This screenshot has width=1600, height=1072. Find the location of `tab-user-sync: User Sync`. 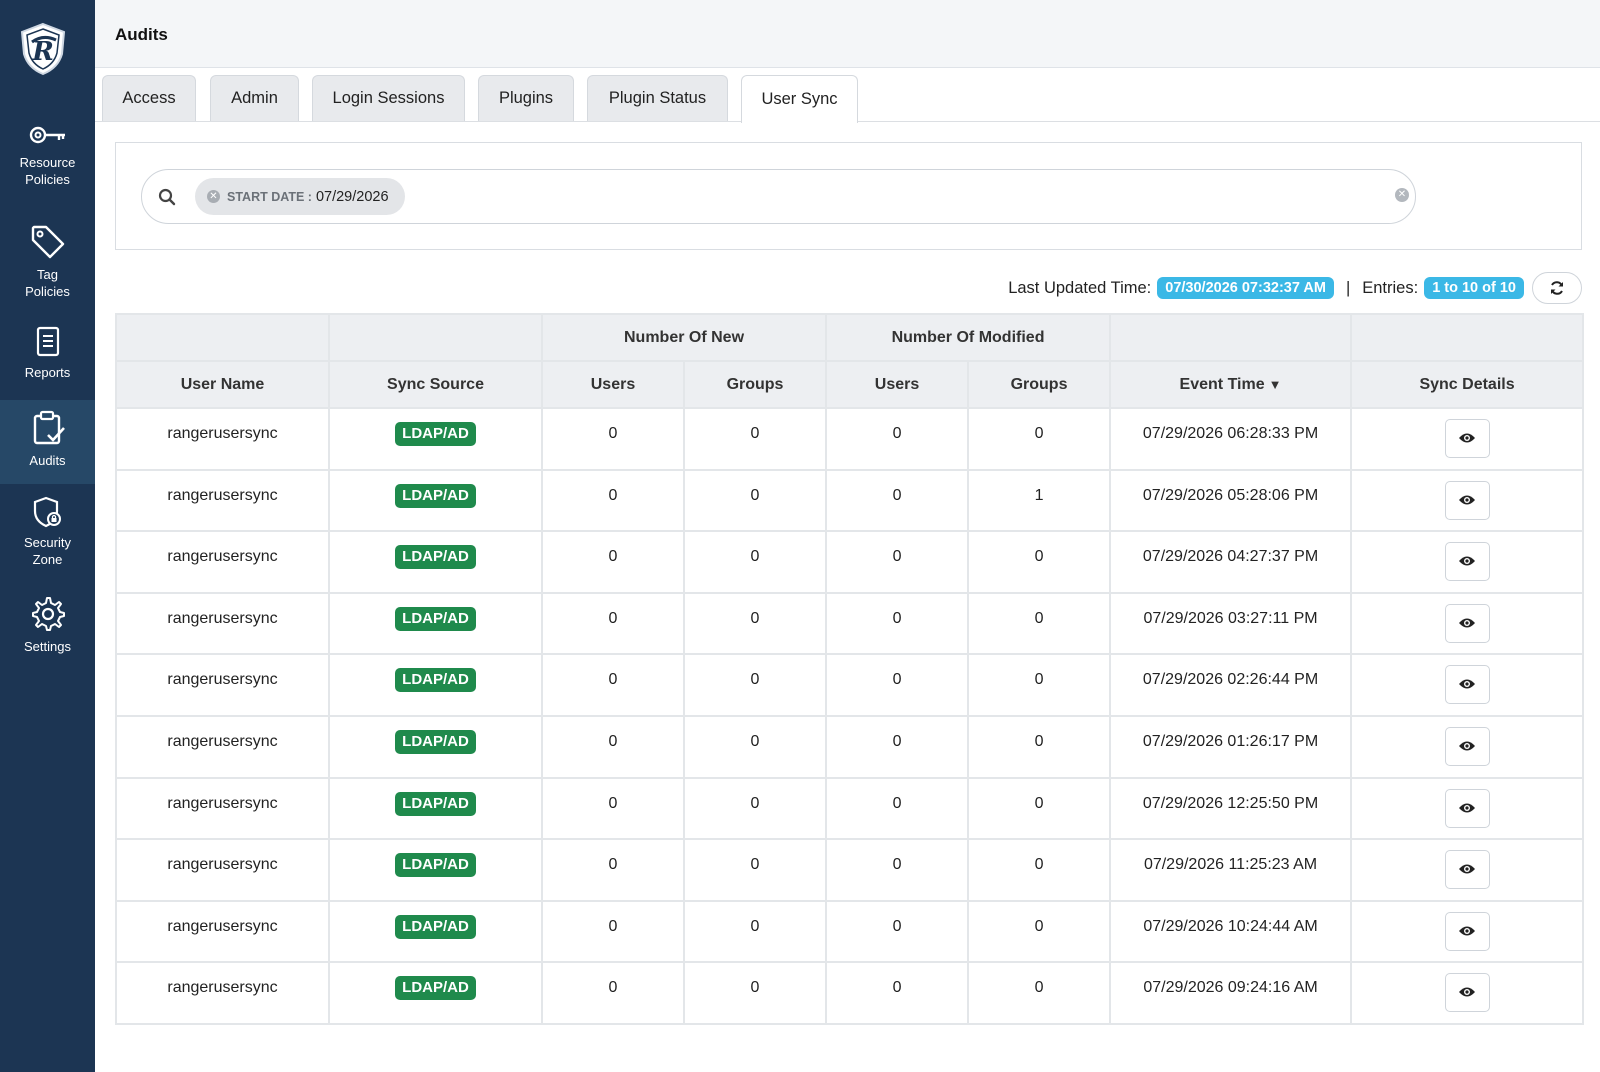

tab-user-sync: User Sync is located at coordinates (799, 99).